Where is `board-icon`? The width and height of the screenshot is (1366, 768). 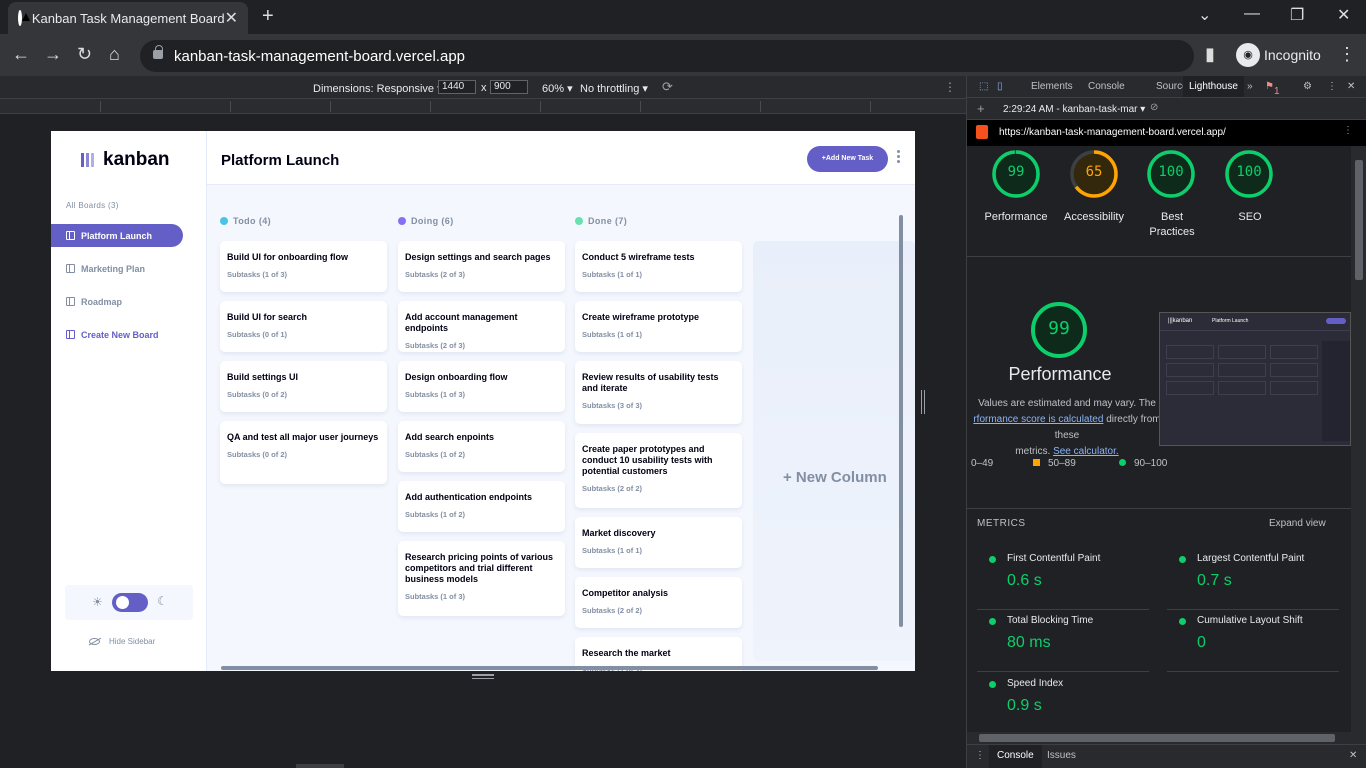 board-icon is located at coordinates (70, 268).